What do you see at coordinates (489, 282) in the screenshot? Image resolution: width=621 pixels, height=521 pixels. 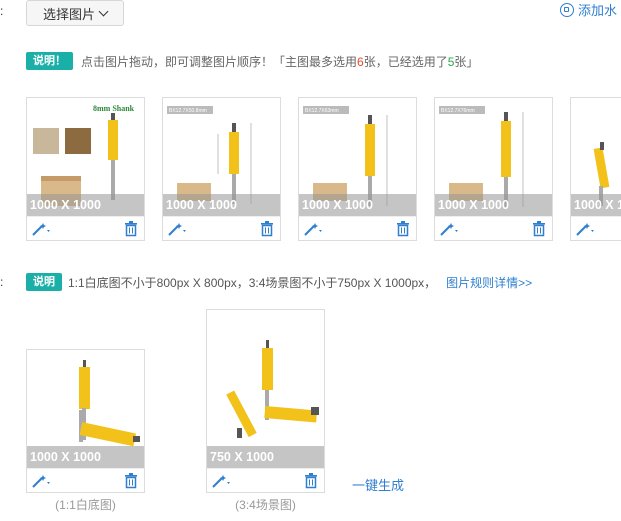 I see `rule-details-link: 图片规则详情>>` at bounding box center [489, 282].